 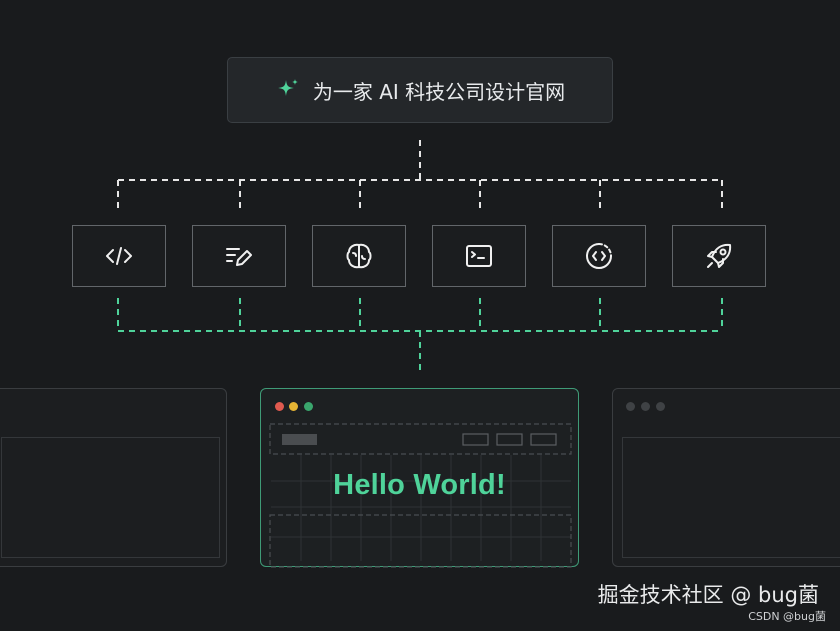 I want to click on edit-list-icon, so click(x=239, y=257).